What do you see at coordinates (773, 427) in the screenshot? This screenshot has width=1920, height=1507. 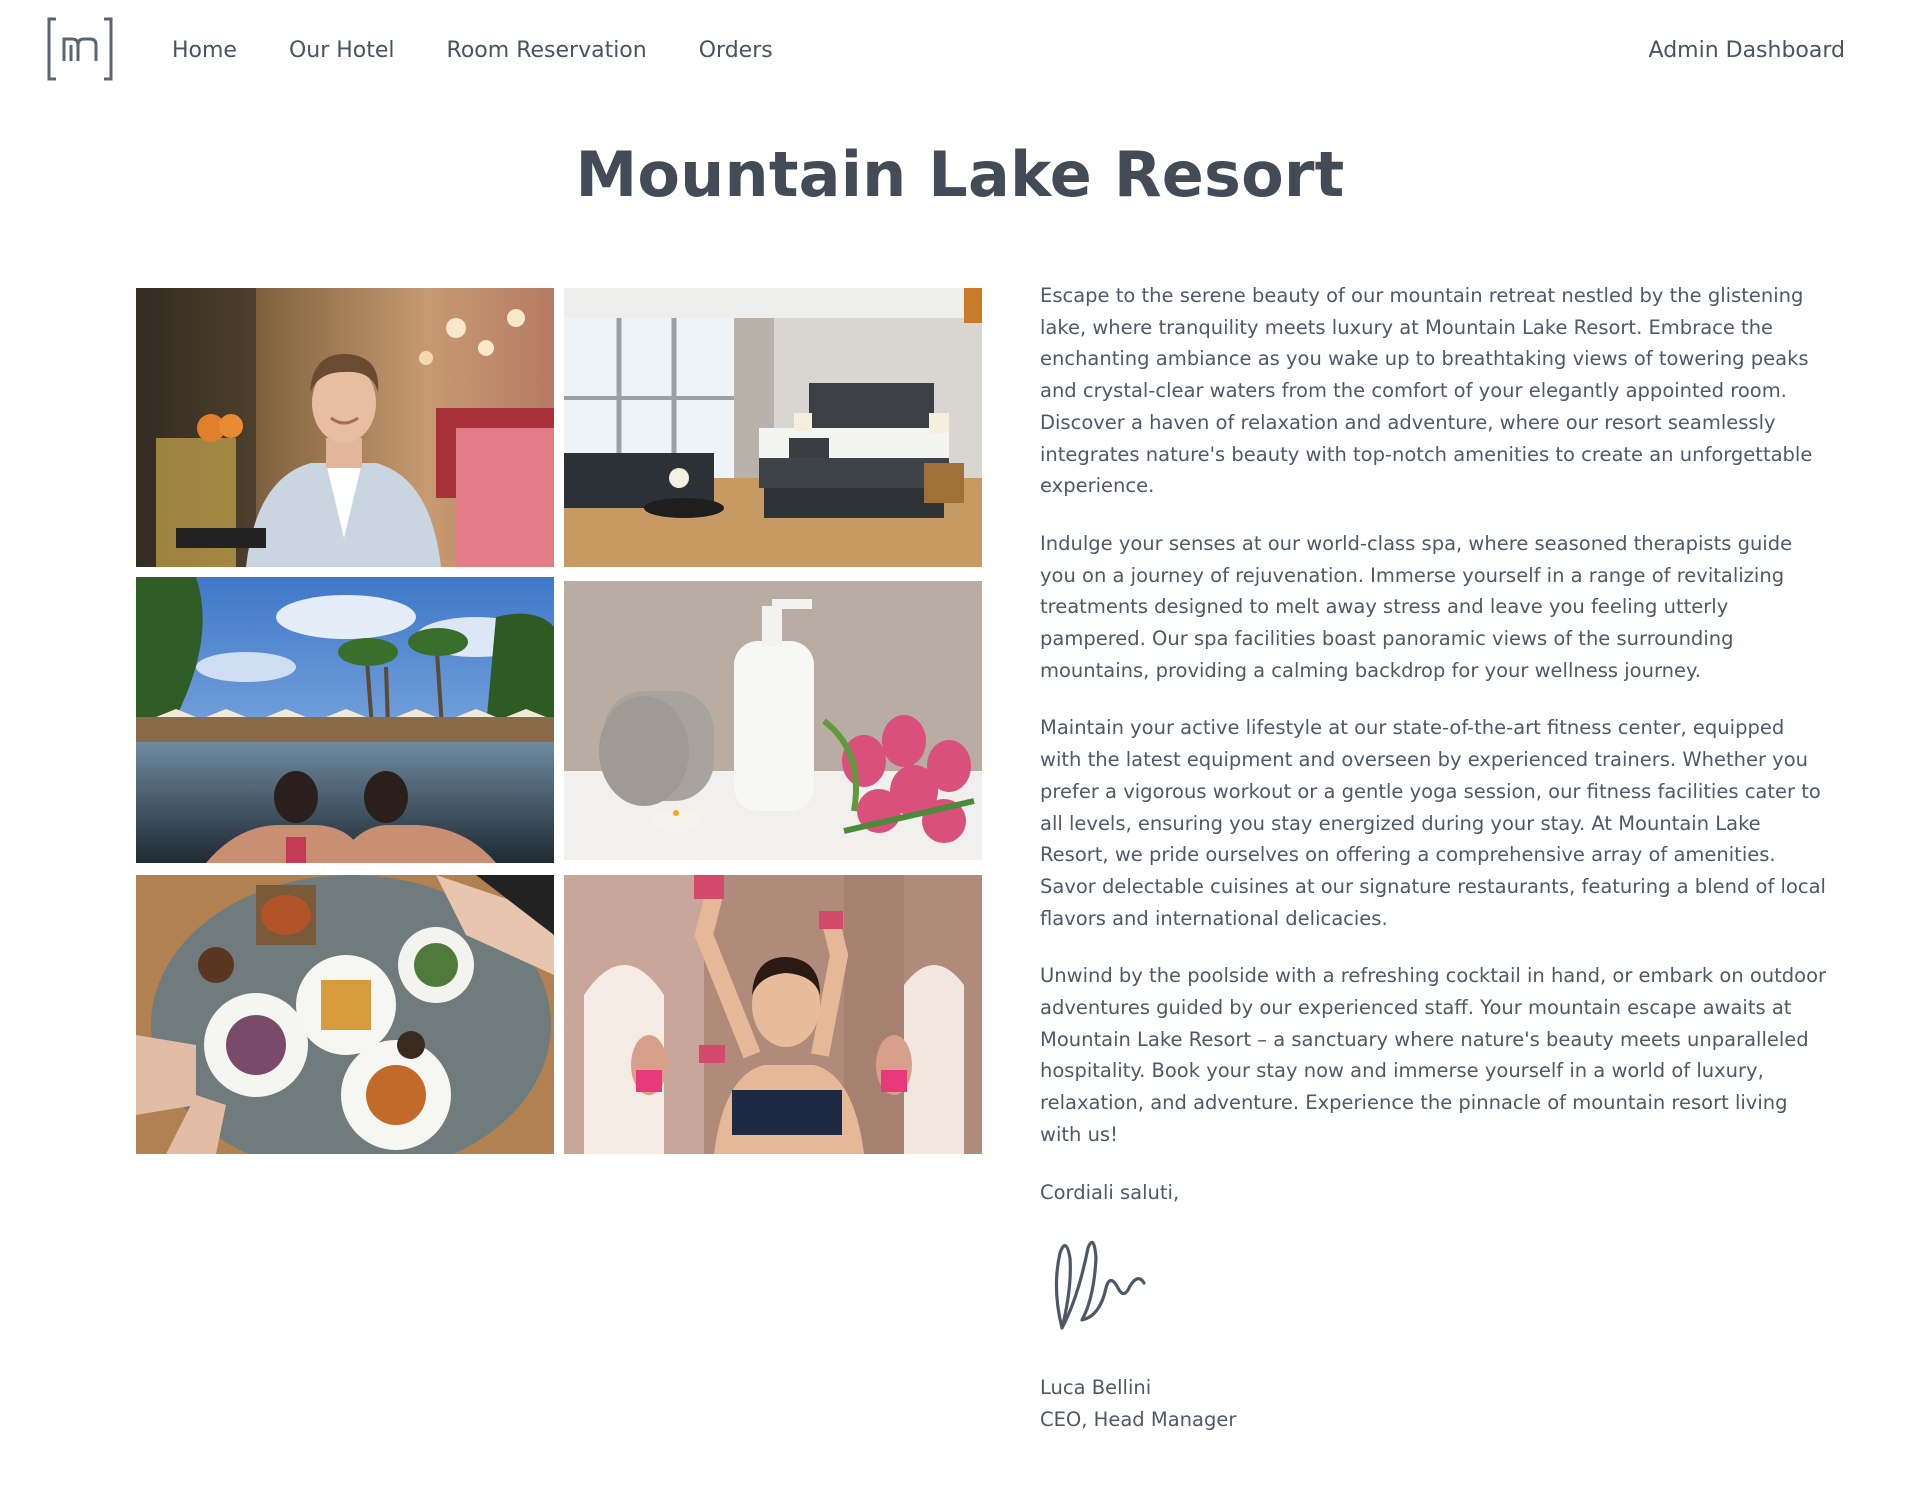 I see `hotel-bedroom-photo` at bounding box center [773, 427].